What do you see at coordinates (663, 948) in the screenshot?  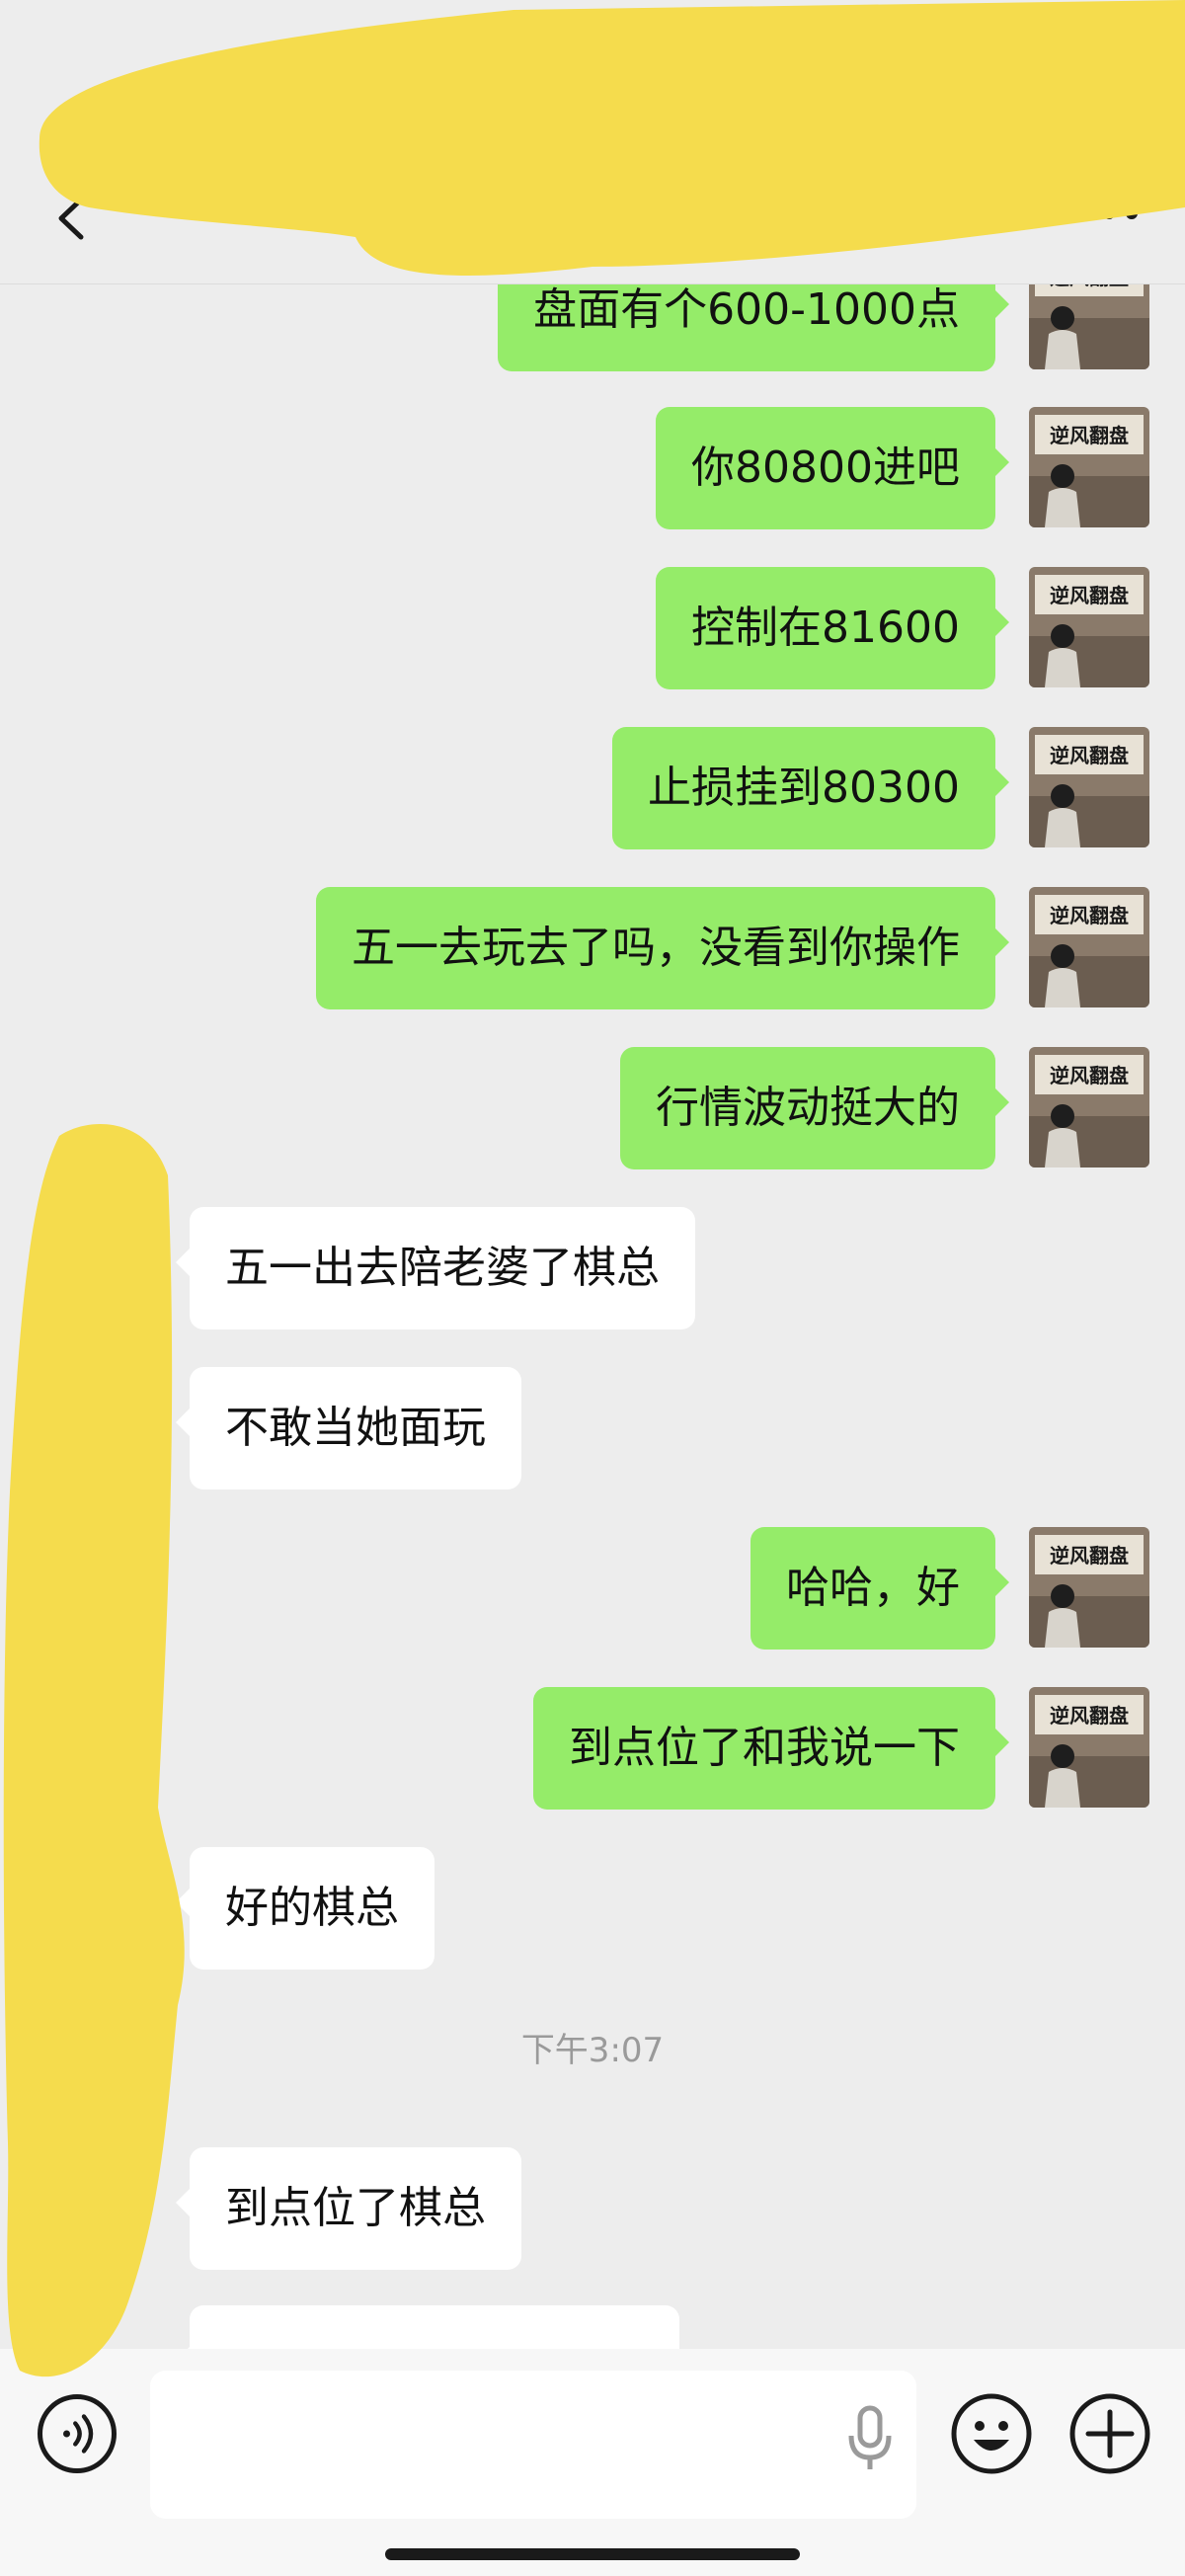 I see `message-bubble: 五一去玩去了吗，没看到你操作` at bounding box center [663, 948].